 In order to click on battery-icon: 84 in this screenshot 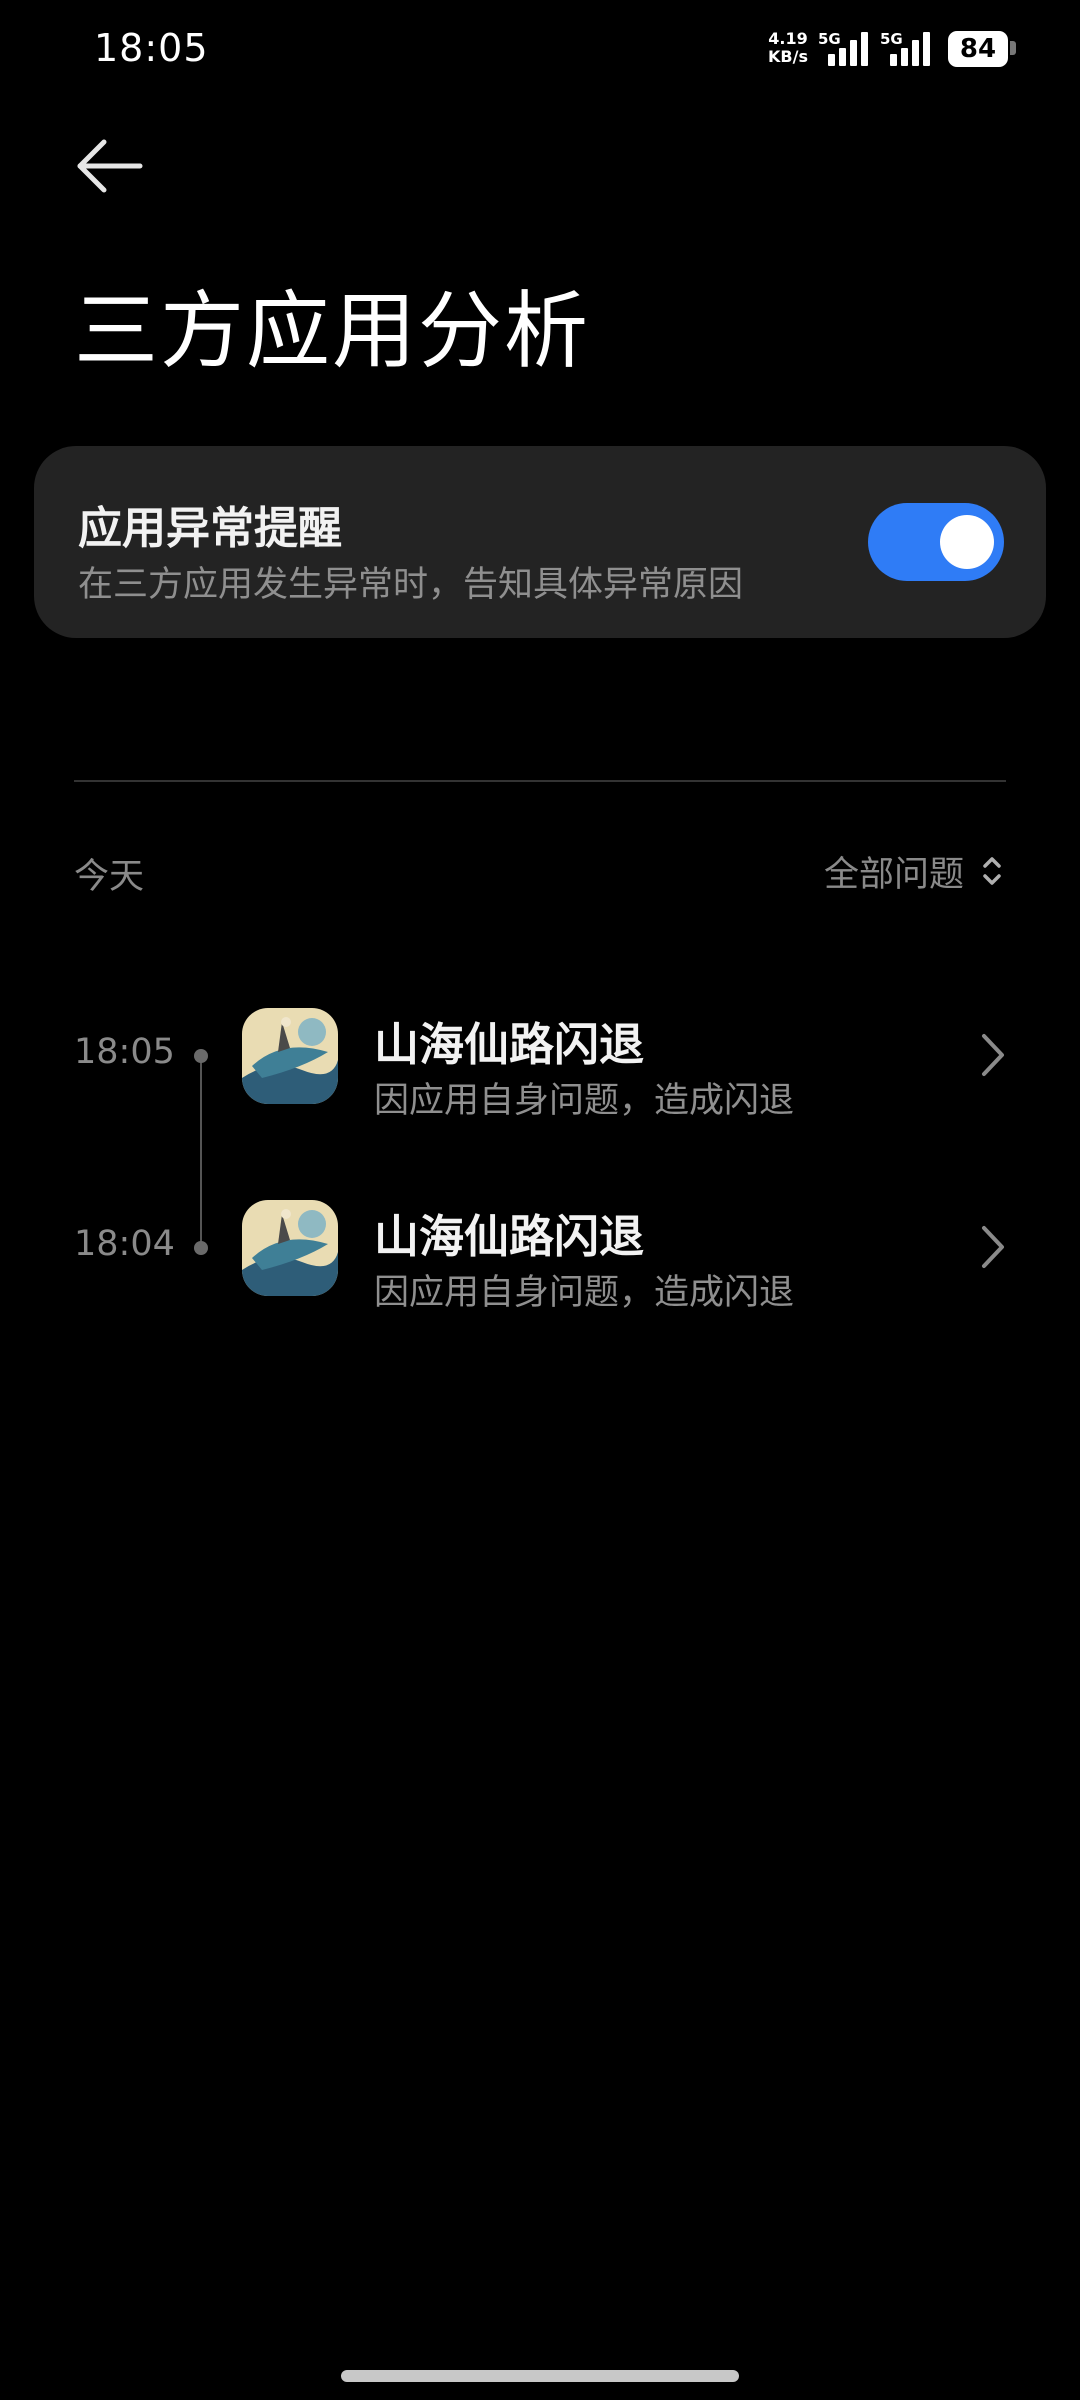, I will do `click(978, 49)`.